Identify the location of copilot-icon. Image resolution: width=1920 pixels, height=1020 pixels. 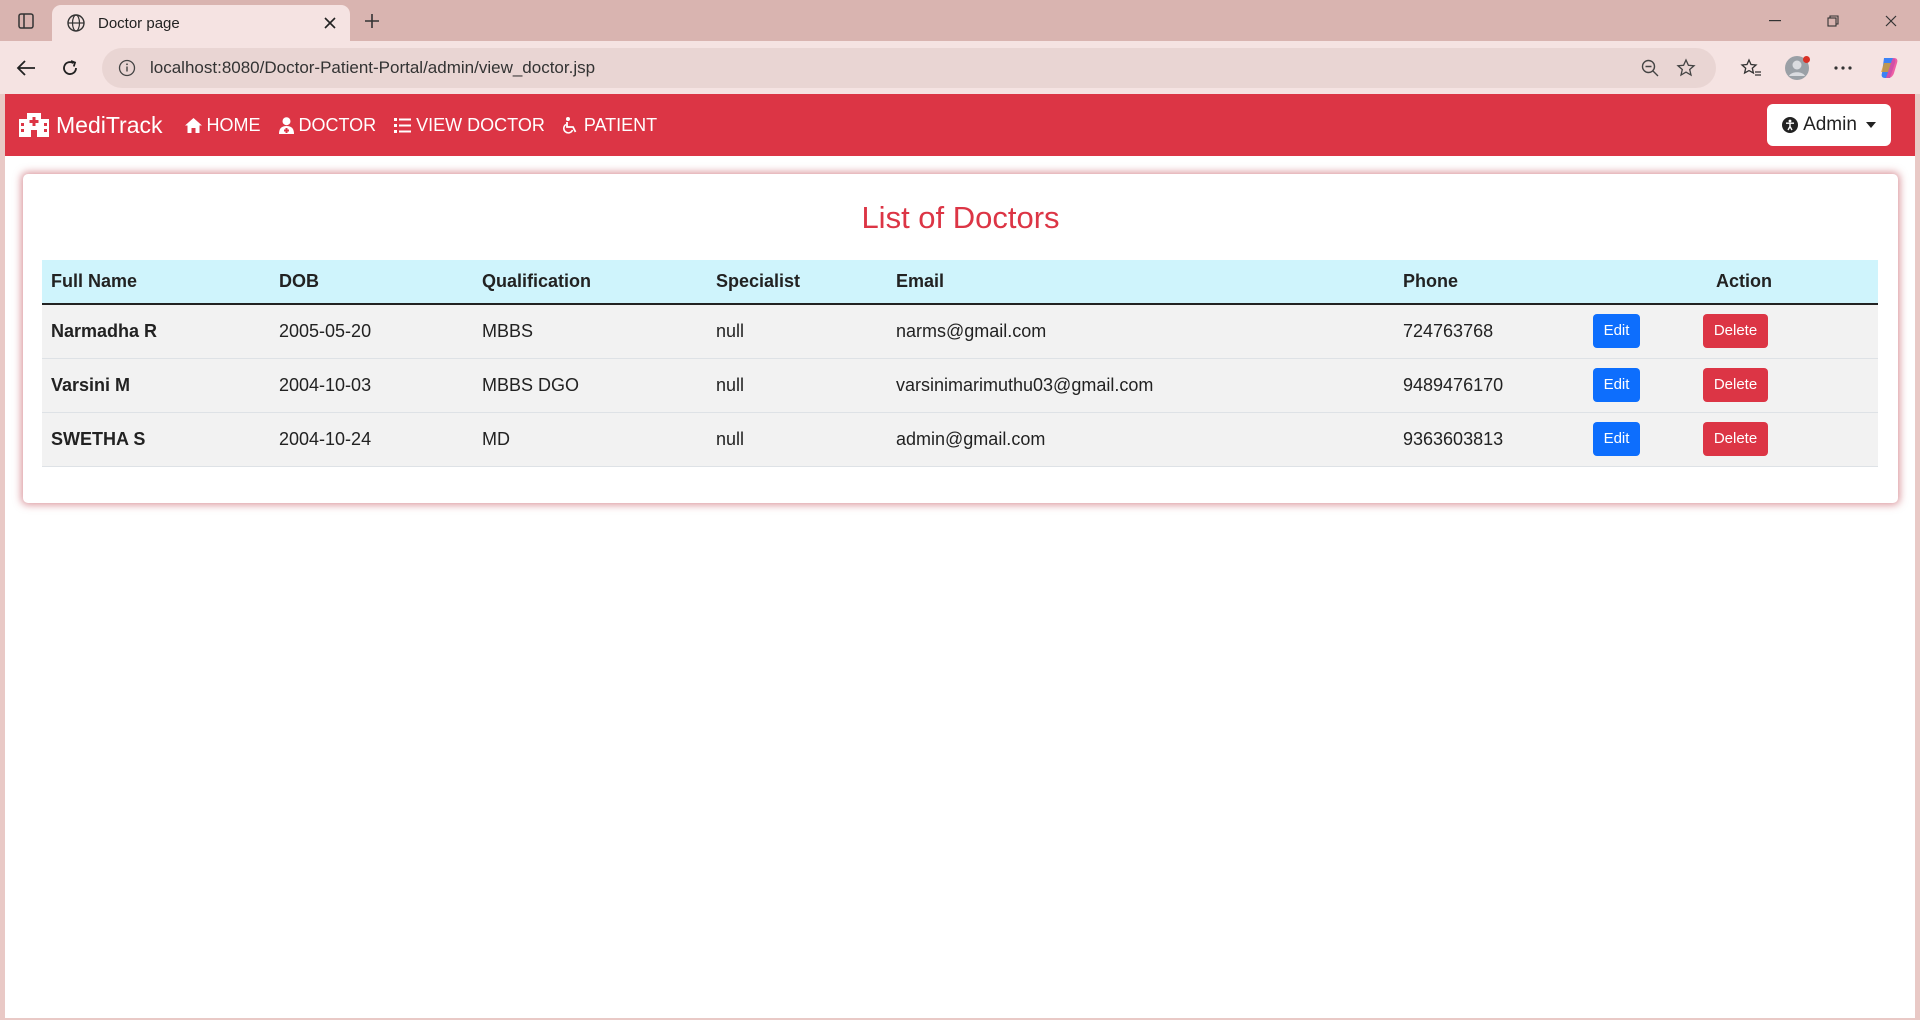
(1889, 68).